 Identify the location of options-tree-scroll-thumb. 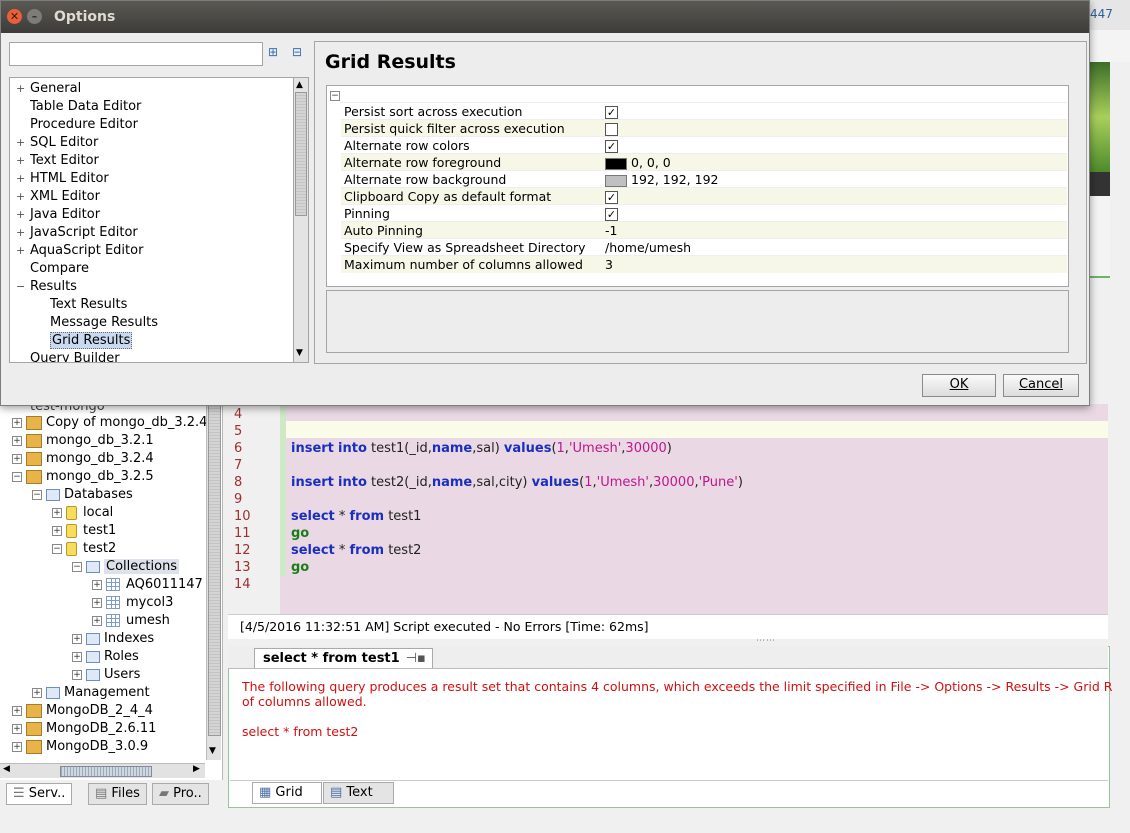
(301, 154).